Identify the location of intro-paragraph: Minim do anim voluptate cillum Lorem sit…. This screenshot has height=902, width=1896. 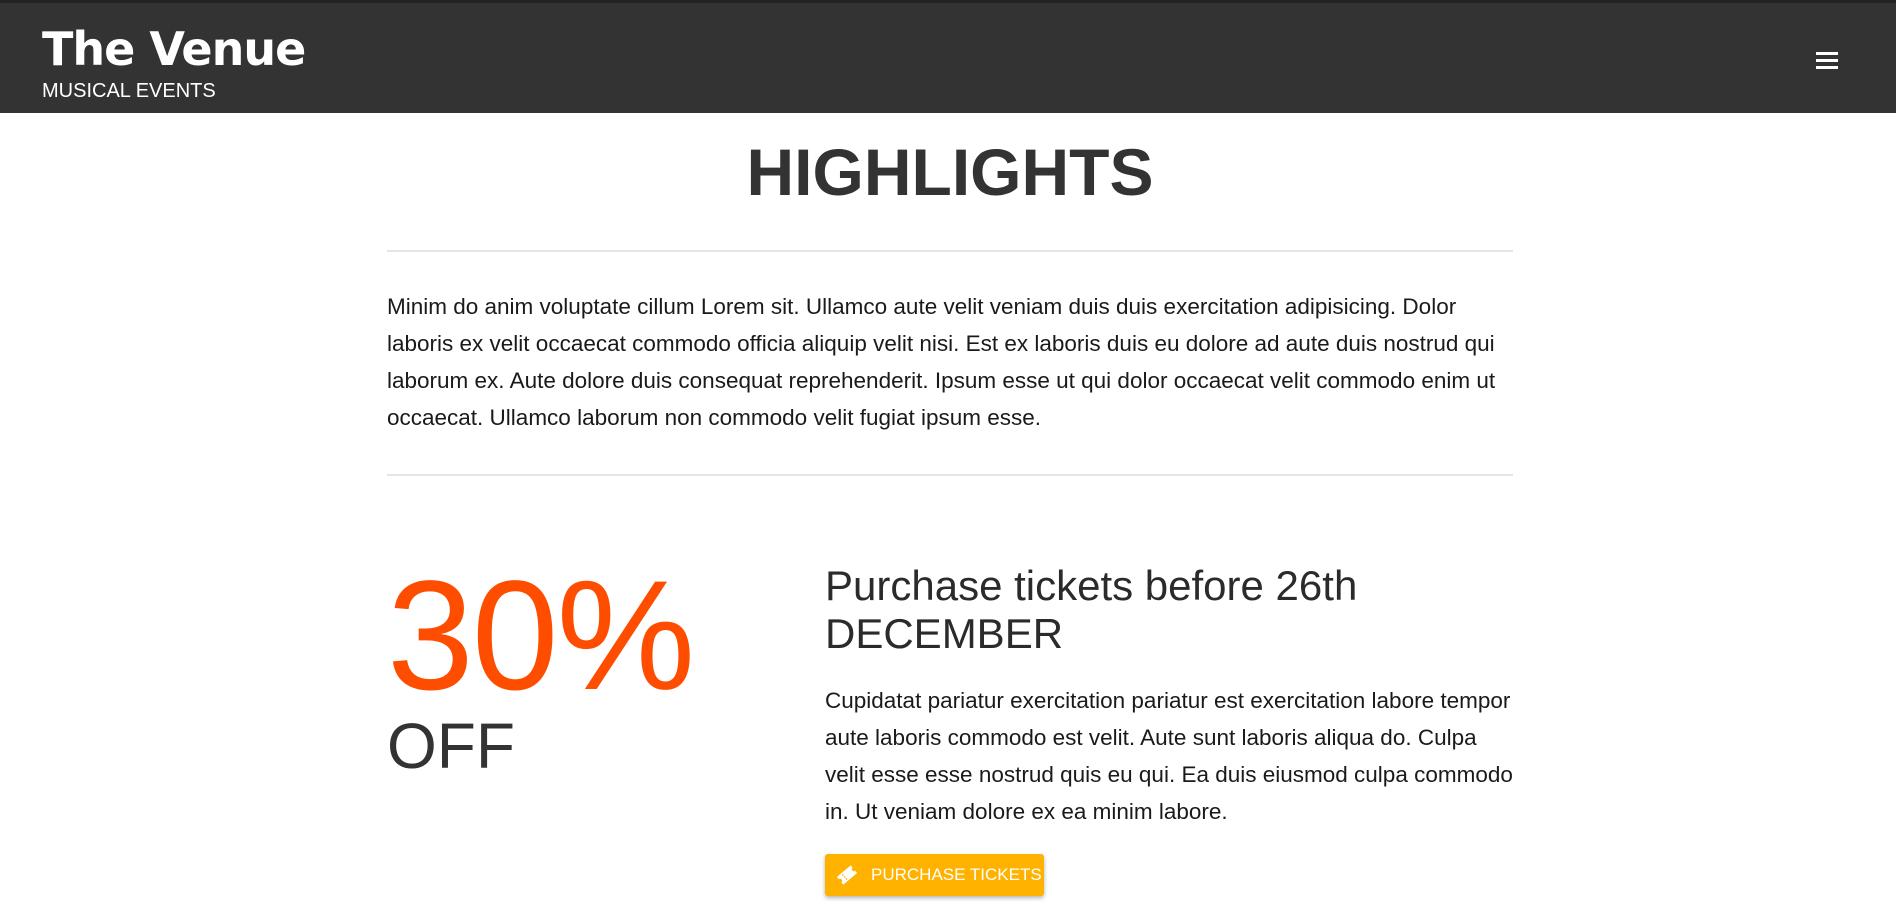
(941, 362).